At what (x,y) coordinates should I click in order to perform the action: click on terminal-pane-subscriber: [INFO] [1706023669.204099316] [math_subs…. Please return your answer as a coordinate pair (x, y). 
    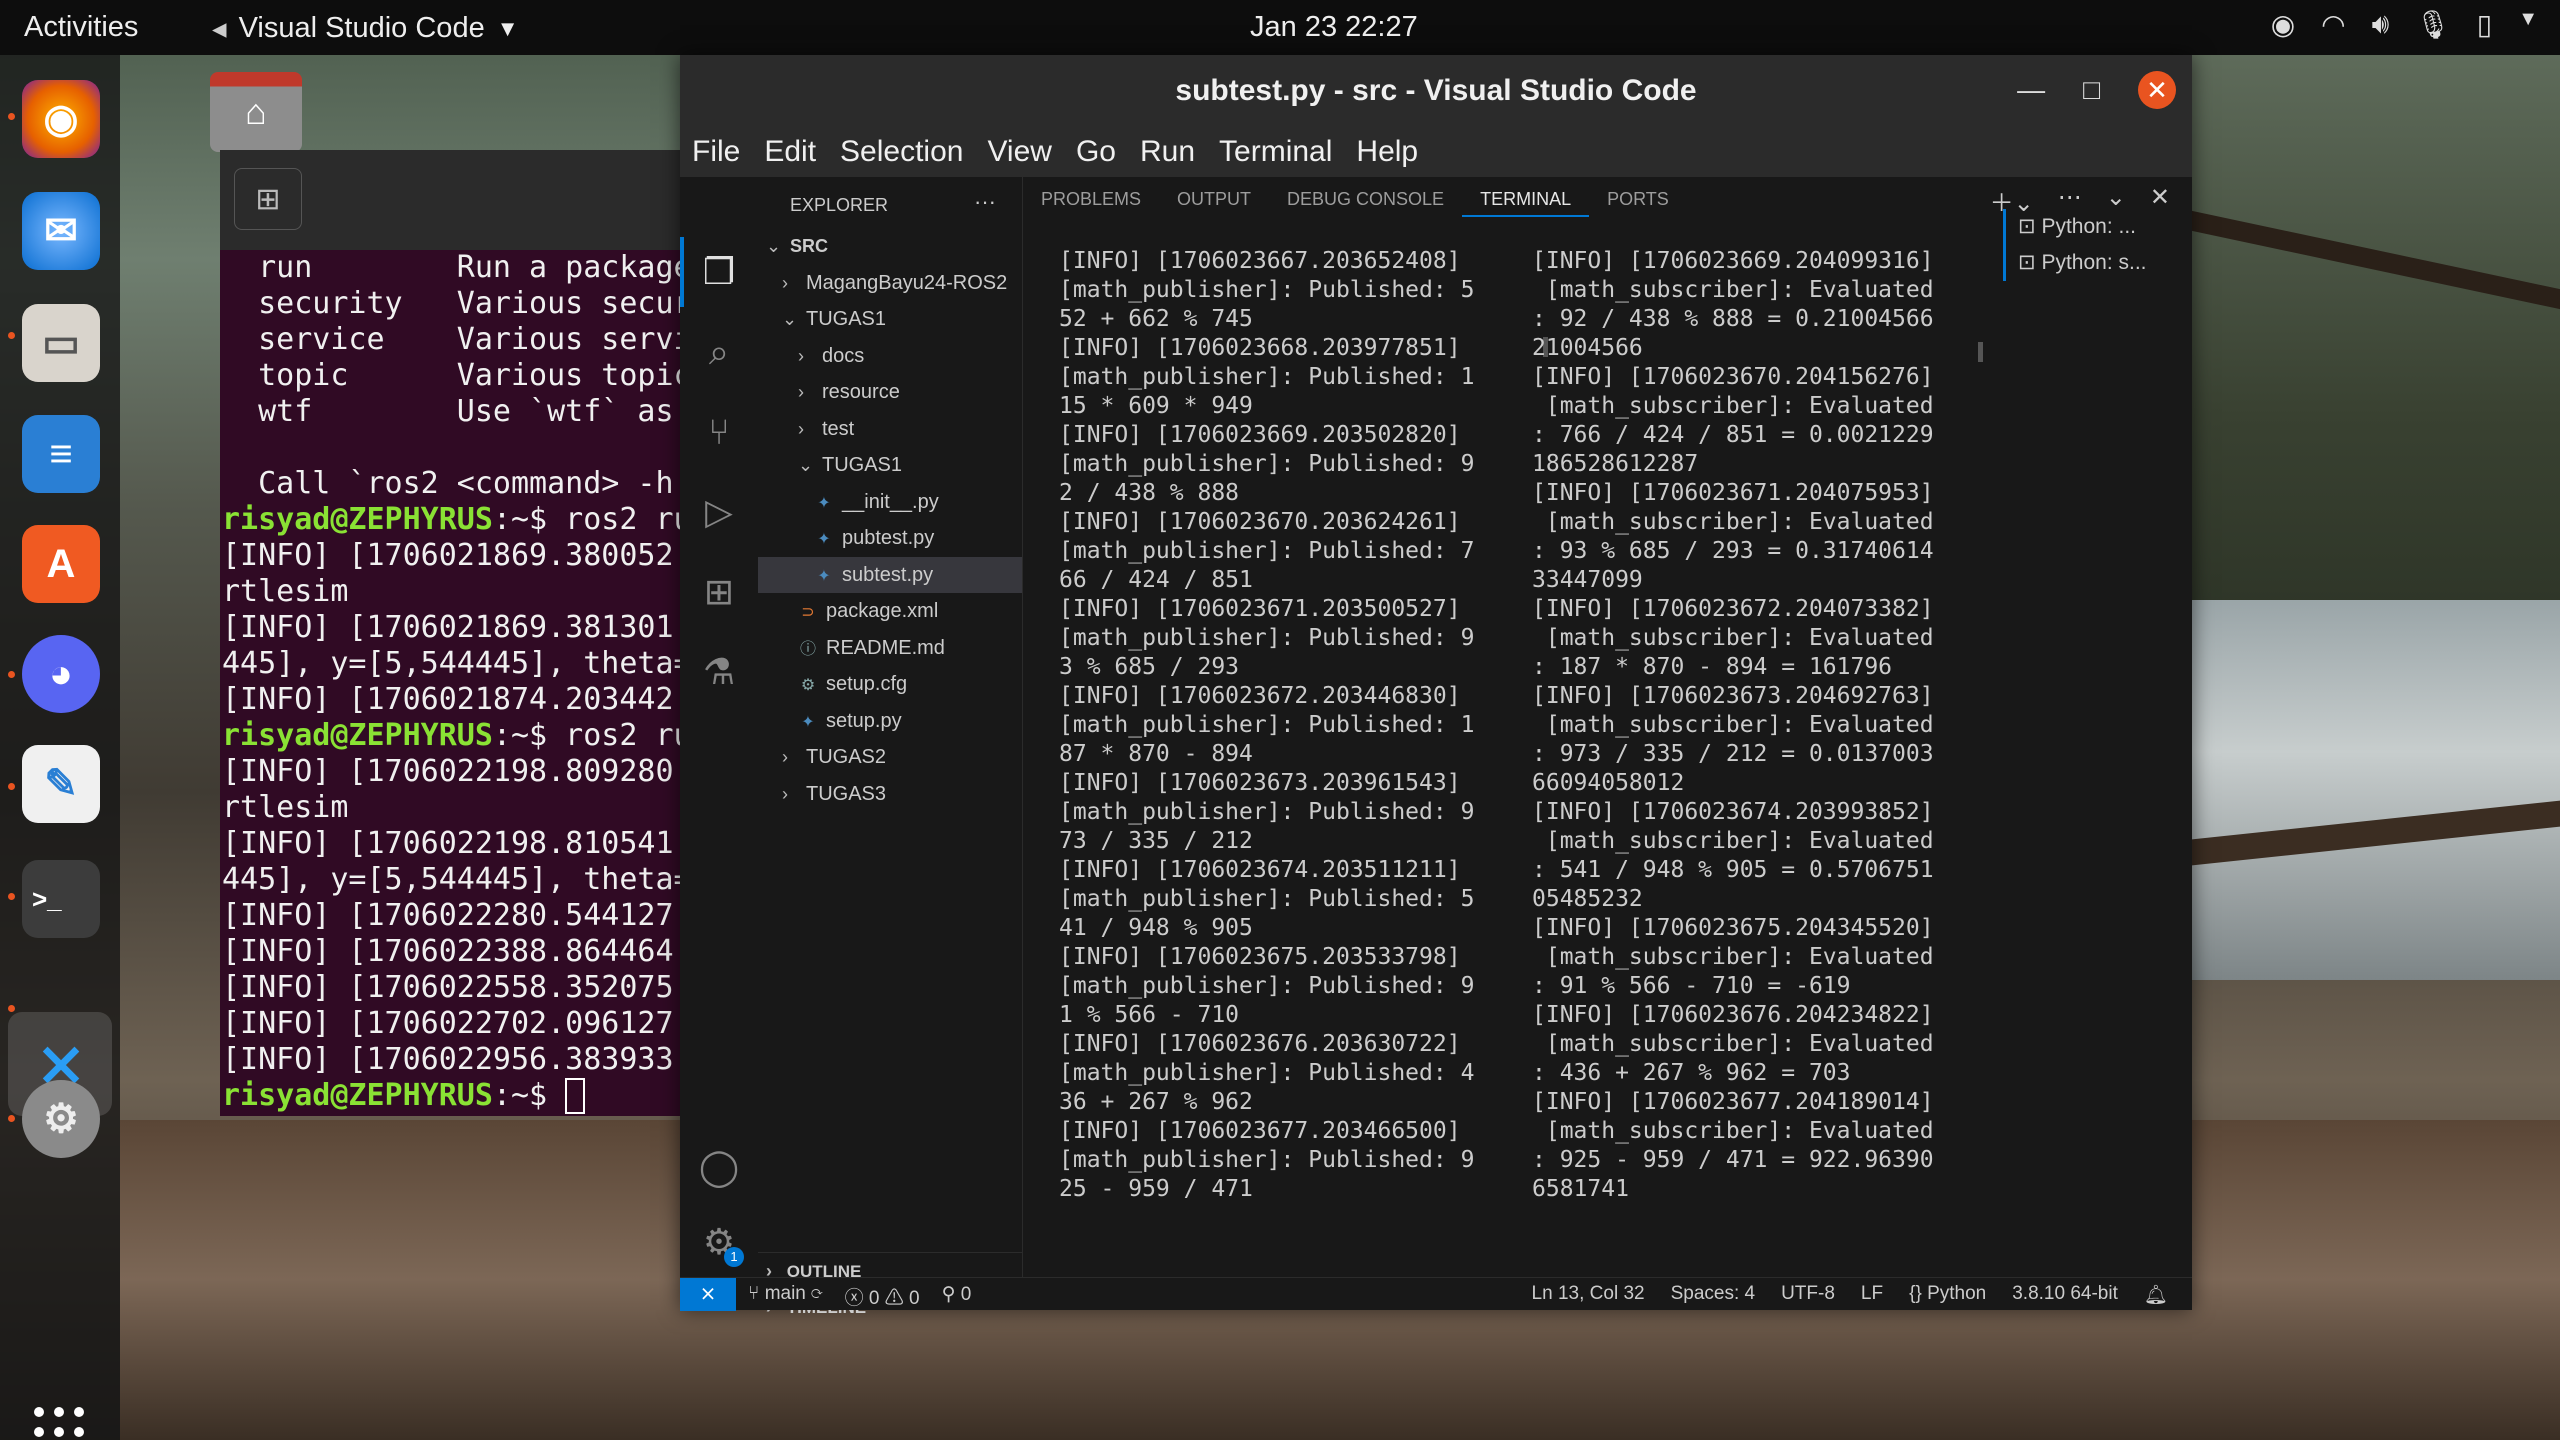
    Looking at the image, I should click on (1733, 725).